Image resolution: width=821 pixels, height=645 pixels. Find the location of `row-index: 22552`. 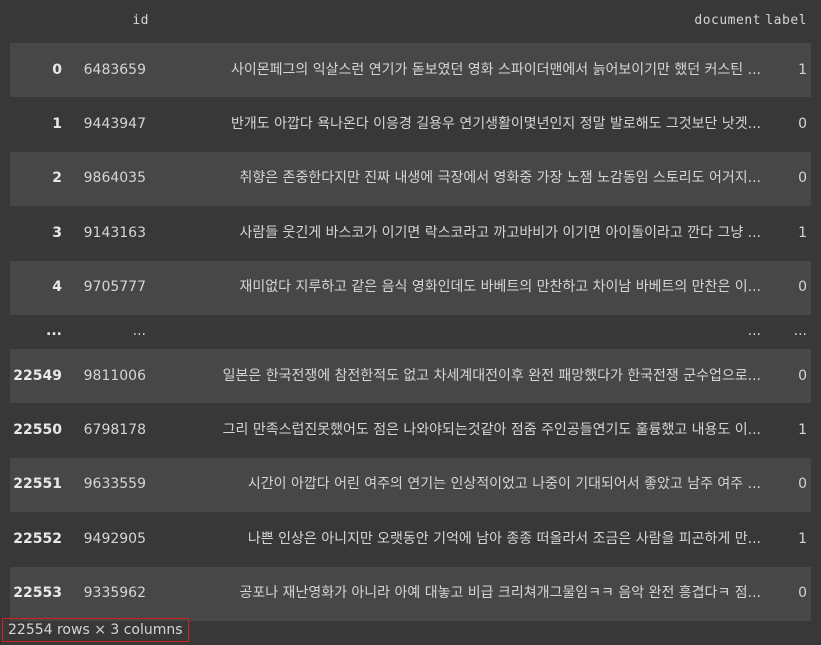

row-index: 22552 is located at coordinates (38, 539).